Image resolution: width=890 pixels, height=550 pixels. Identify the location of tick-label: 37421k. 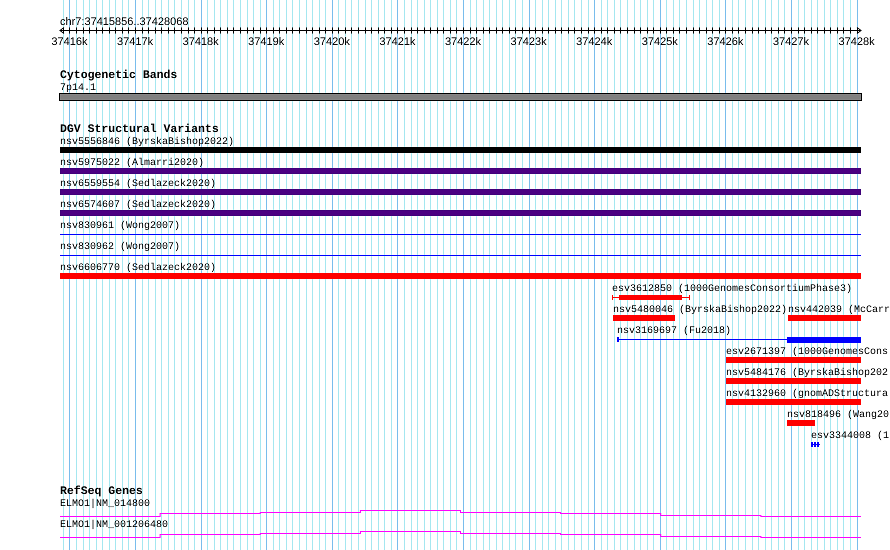
(397, 42).